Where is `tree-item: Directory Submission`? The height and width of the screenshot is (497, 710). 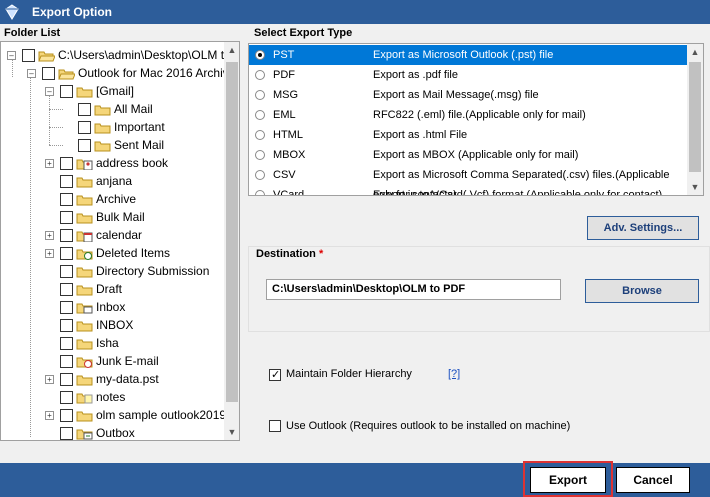
tree-item: Directory Submission is located at coordinates (112, 271).